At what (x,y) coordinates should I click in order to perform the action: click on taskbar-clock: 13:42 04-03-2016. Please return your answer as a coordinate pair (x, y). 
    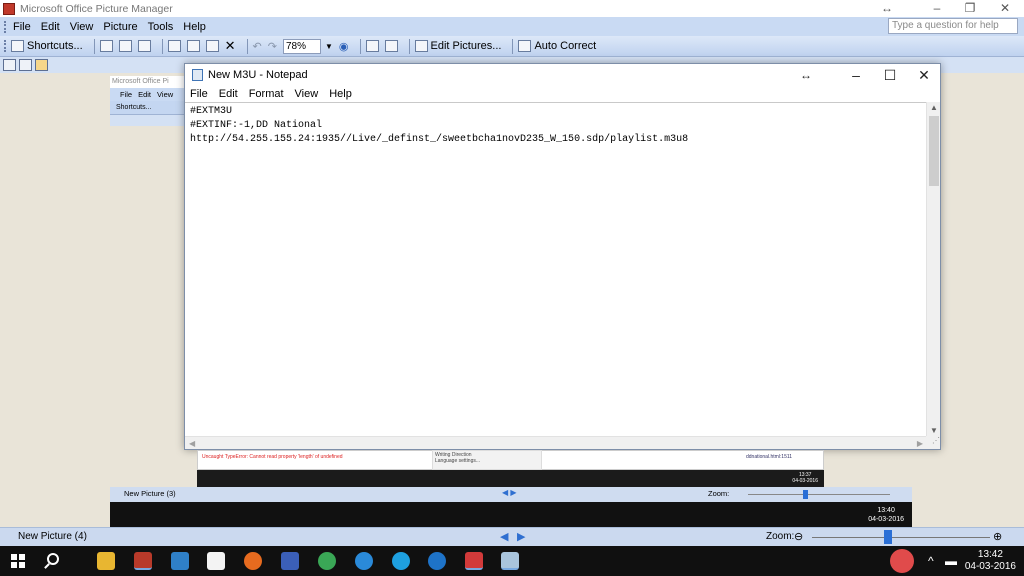
    Looking at the image, I should click on (990, 561).